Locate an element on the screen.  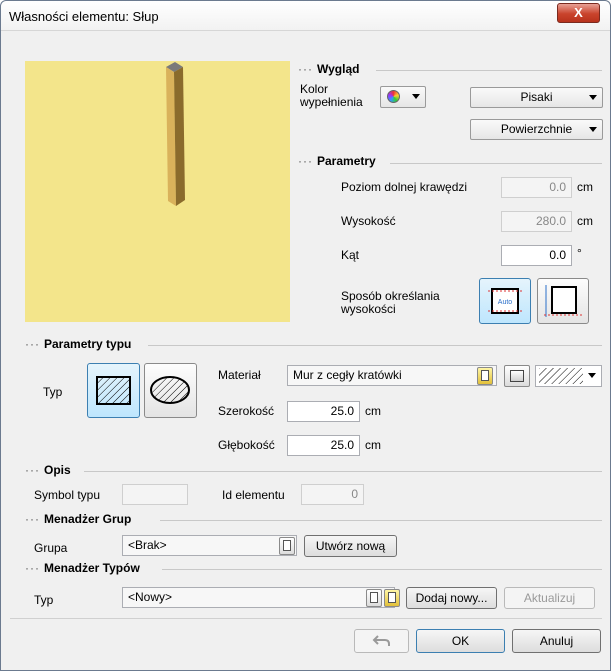
height-mode-auto-button: Auto is located at coordinates (505, 301).